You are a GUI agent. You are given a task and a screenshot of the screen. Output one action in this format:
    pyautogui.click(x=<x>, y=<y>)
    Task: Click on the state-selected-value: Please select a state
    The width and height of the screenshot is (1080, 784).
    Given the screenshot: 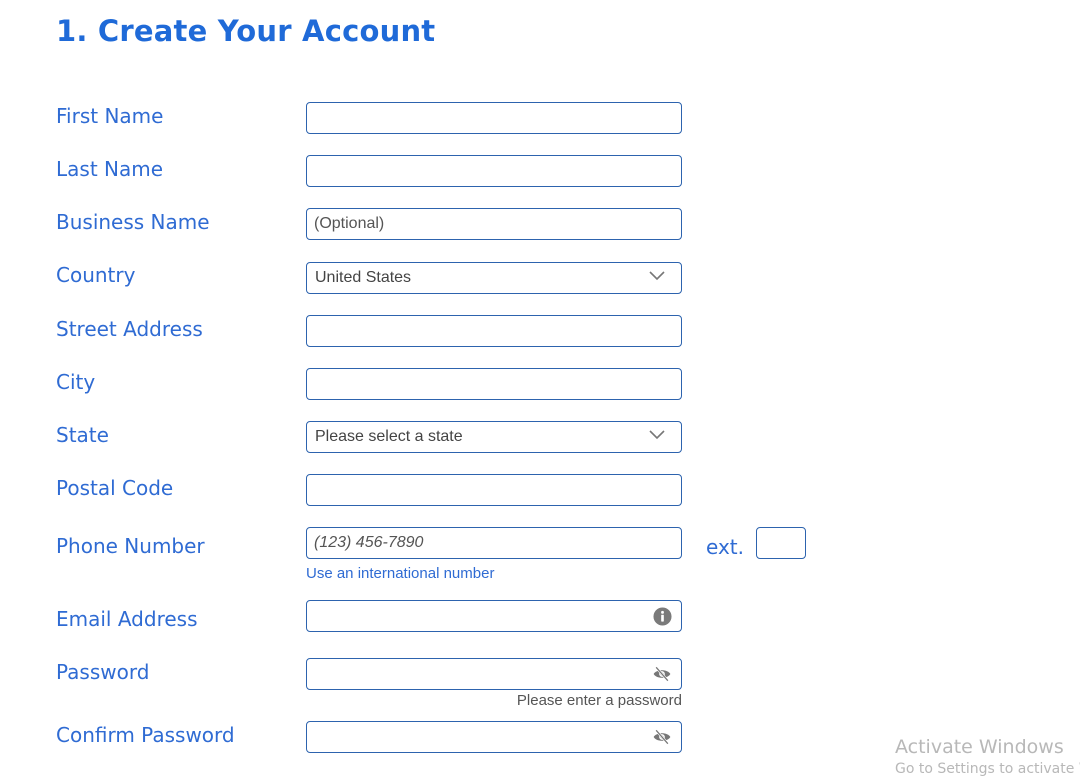 What is the action you would take?
    pyautogui.click(x=389, y=436)
    